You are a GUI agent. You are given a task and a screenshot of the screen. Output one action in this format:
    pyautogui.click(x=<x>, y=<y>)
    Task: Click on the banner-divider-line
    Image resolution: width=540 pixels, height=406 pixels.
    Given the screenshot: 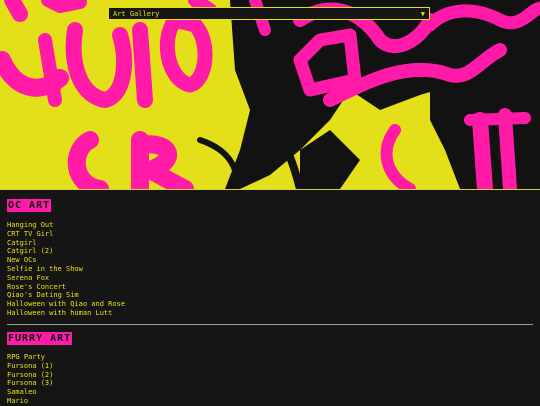 What is the action you would take?
    pyautogui.click(x=270, y=189)
    